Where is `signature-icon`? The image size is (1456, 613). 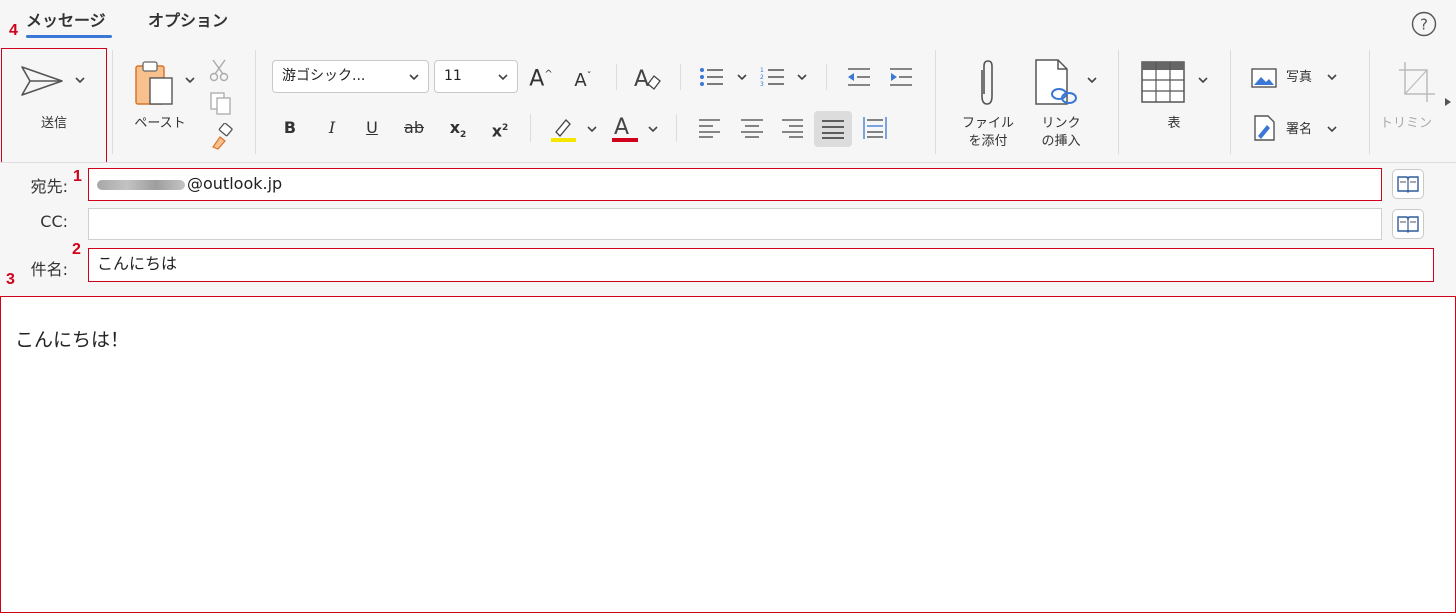 signature-icon is located at coordinates (1265, 128).